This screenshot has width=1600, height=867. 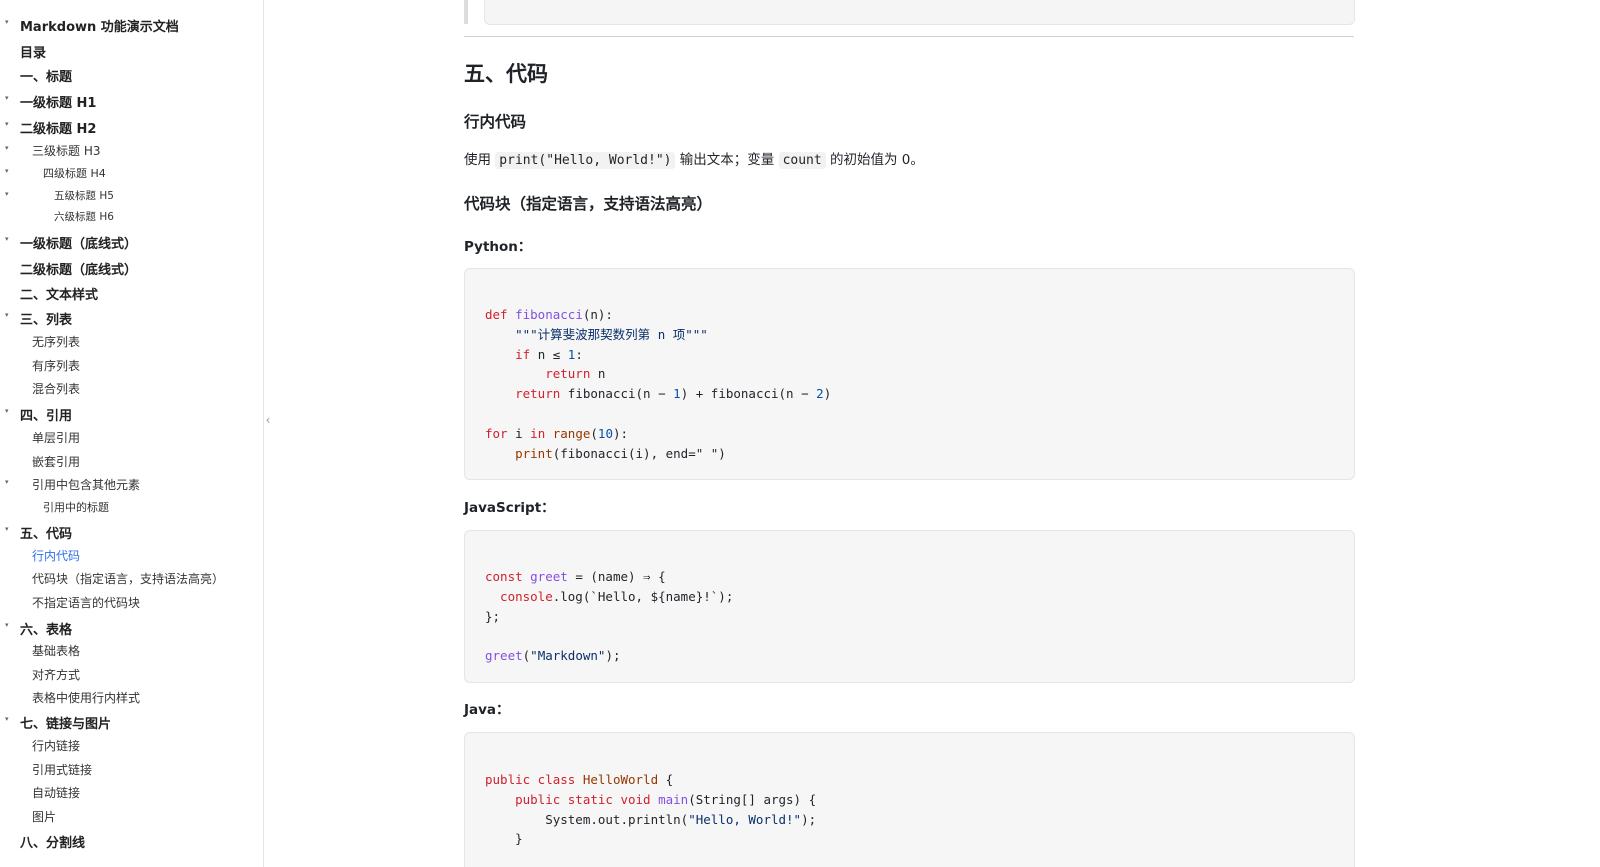 What do you see at coordinates (131, 507) in the screenshot?
I see `toc-item: 引用中的标题` at bounding box center [131, 507].